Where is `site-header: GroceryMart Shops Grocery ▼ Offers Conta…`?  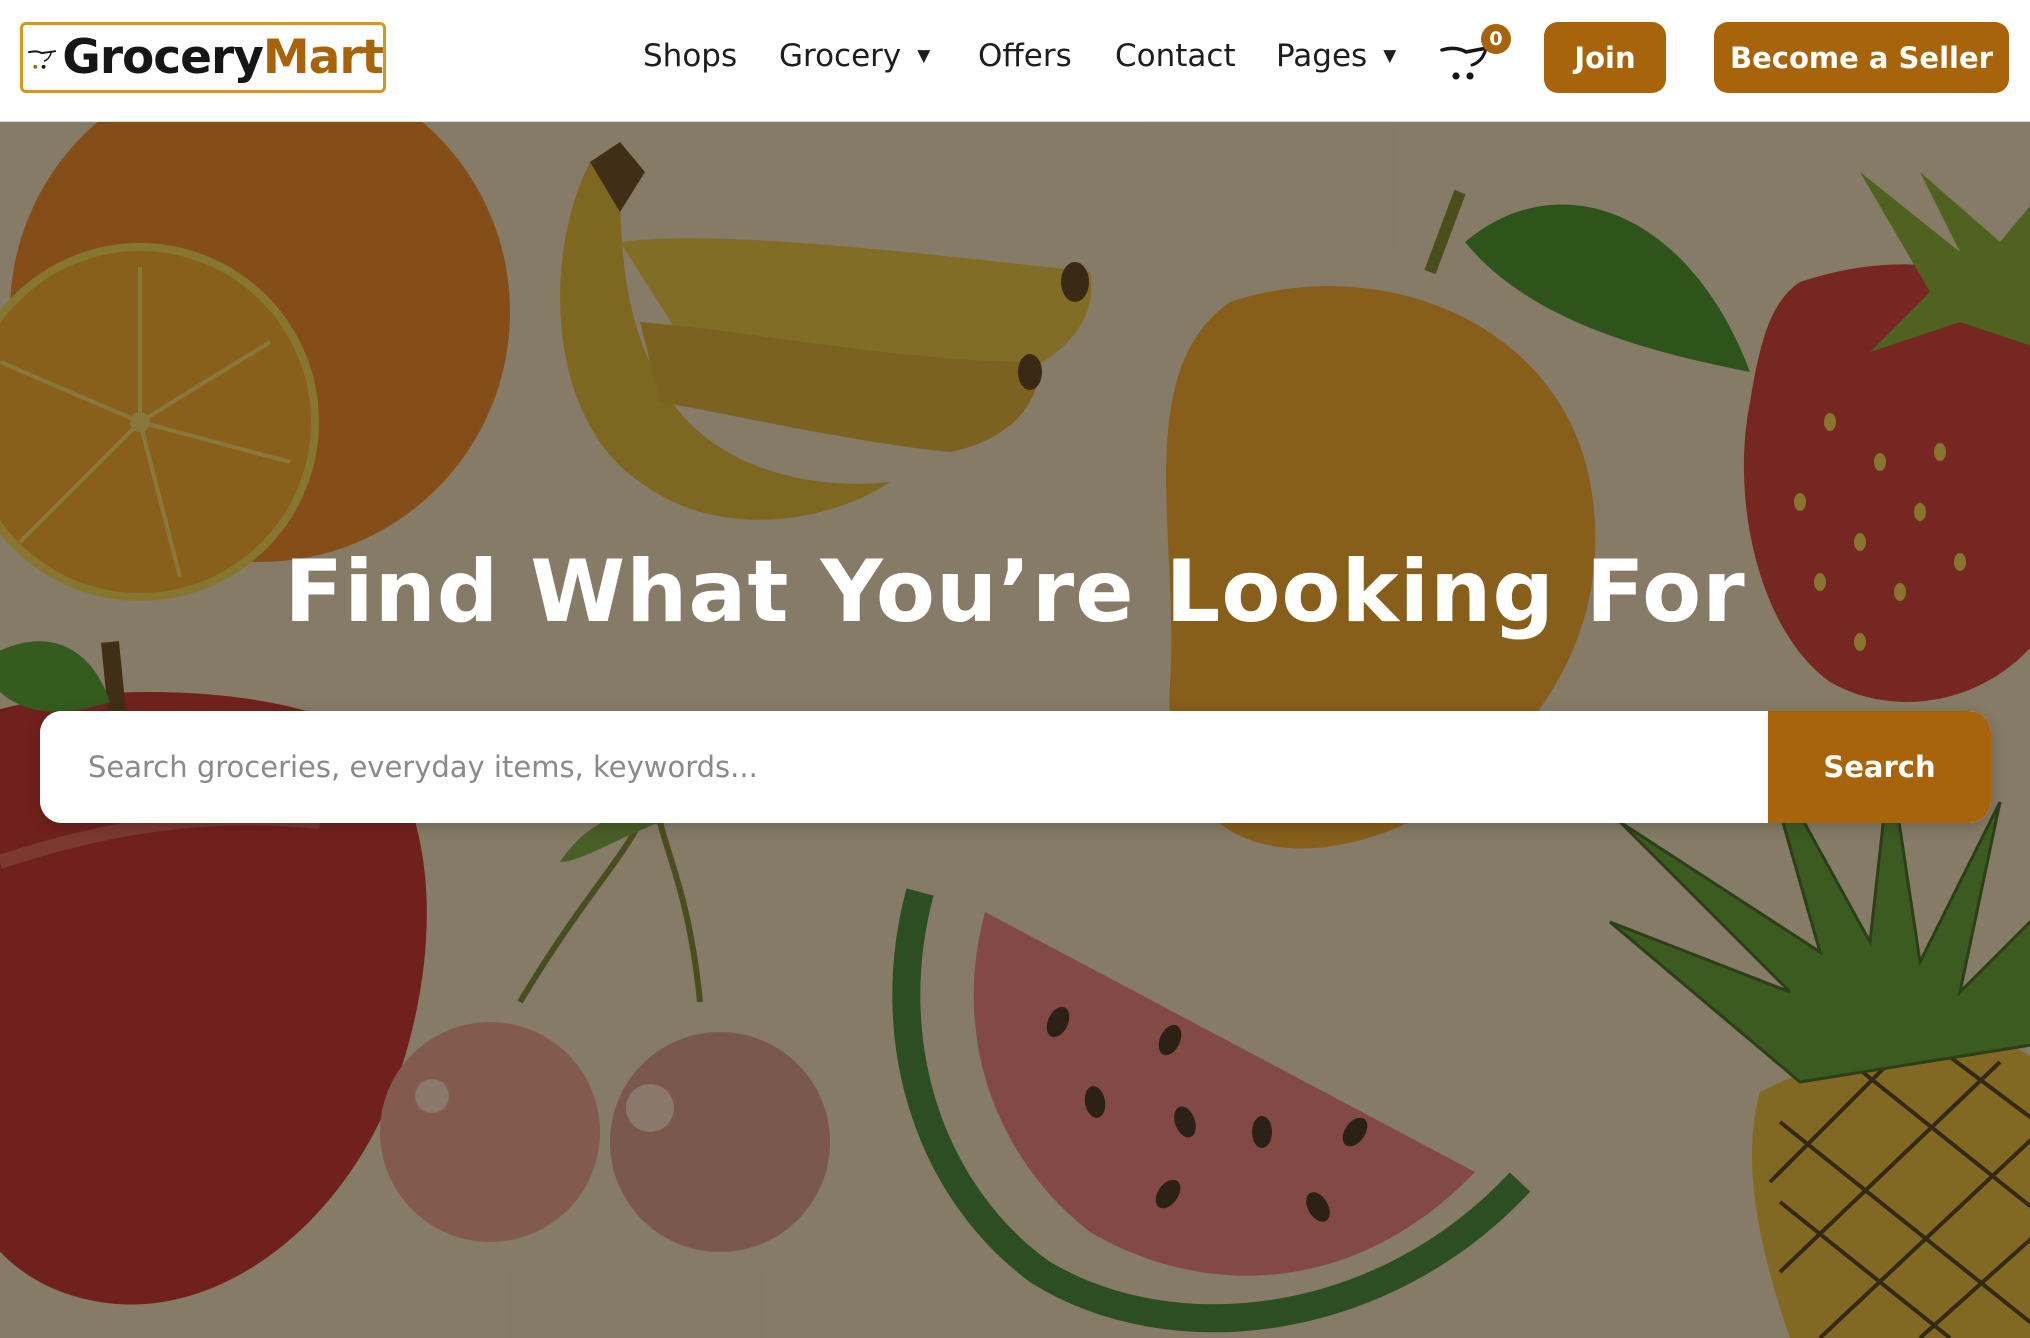 site-header: GroceryMart Shops Grocery ▼ Offers Conta… is located at coordinates (1015, 61).